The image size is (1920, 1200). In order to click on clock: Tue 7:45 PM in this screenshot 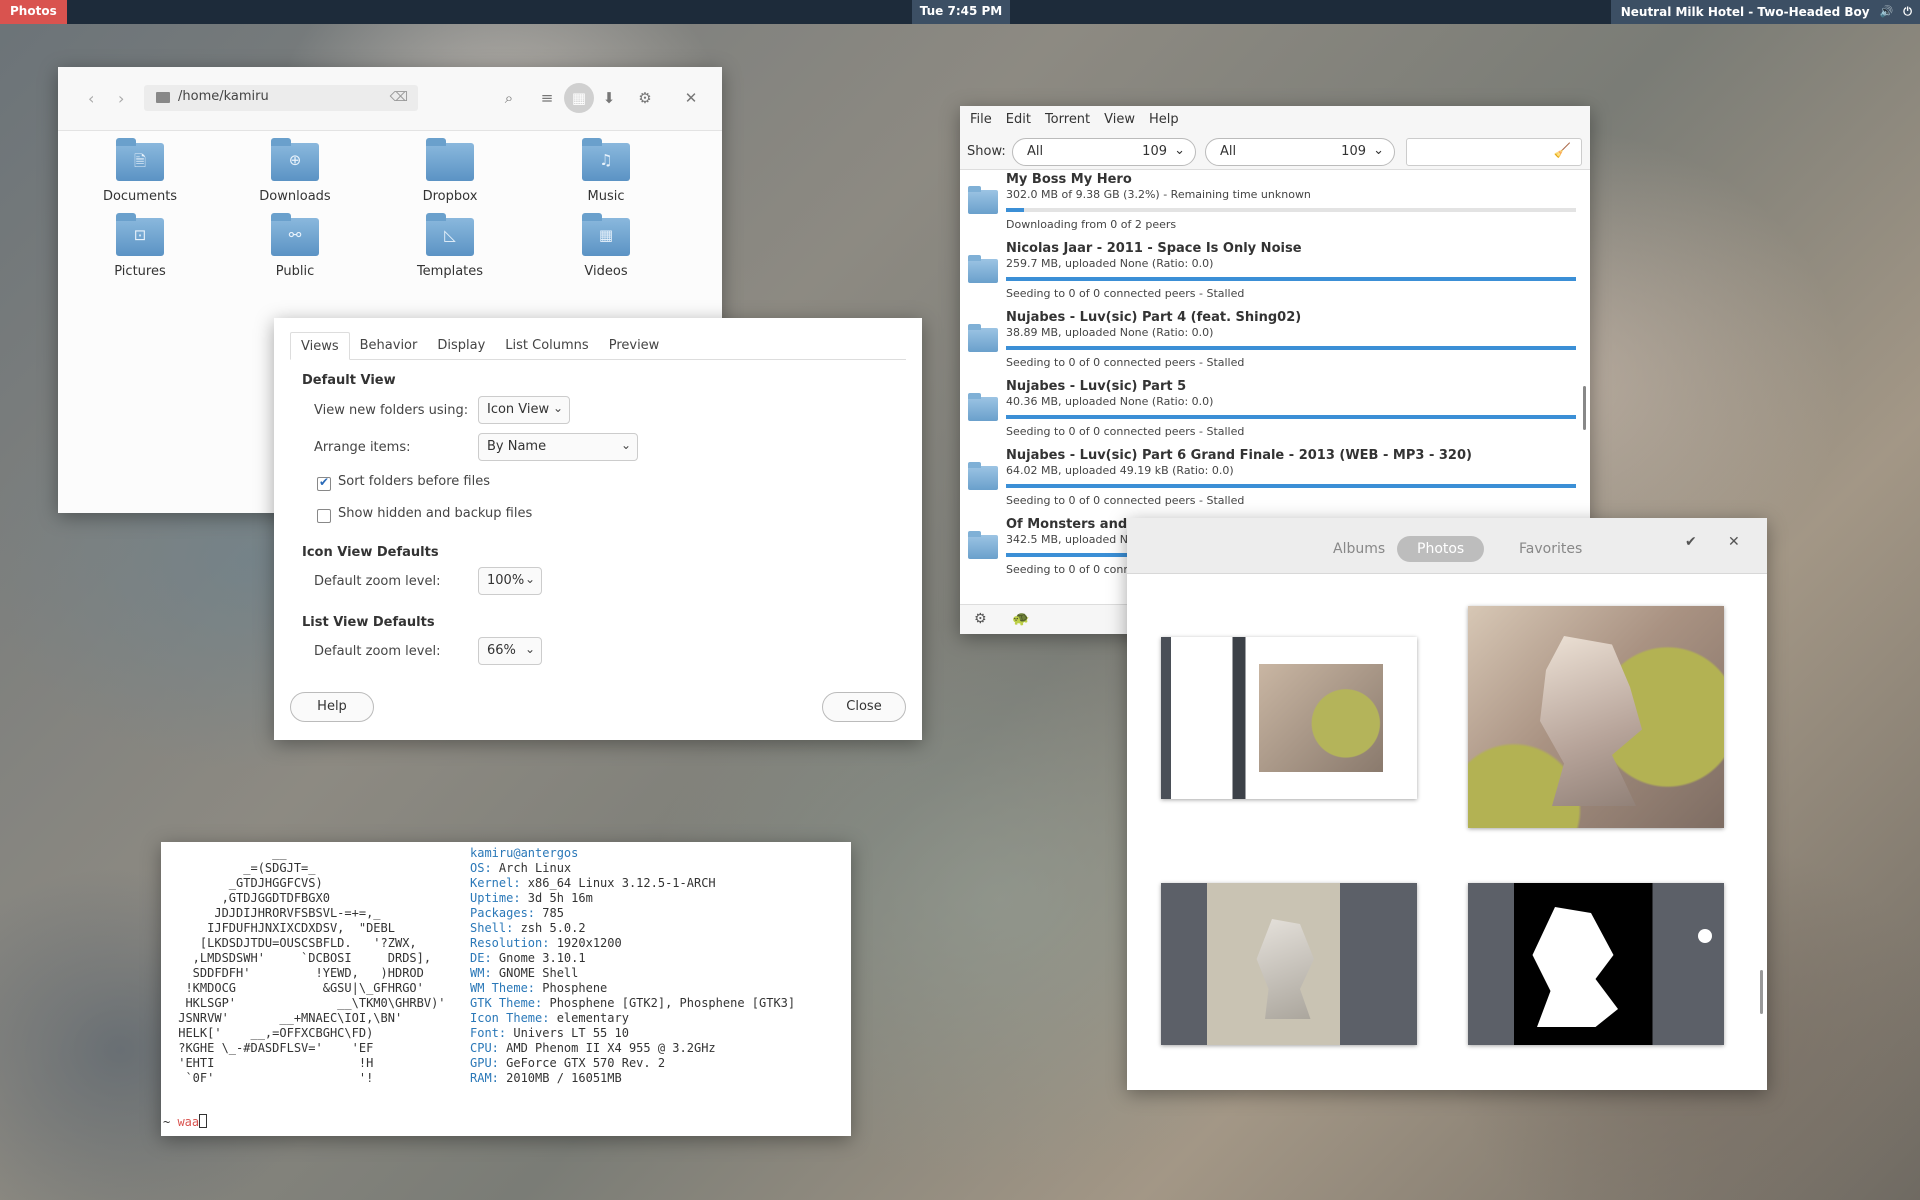, I will do `click(961, 12)`.